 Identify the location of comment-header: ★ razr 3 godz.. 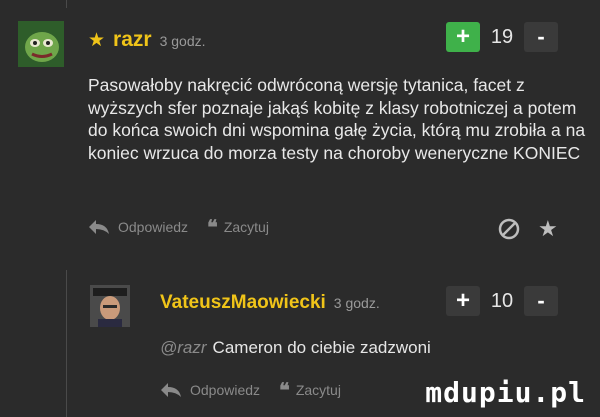
(147, 40).